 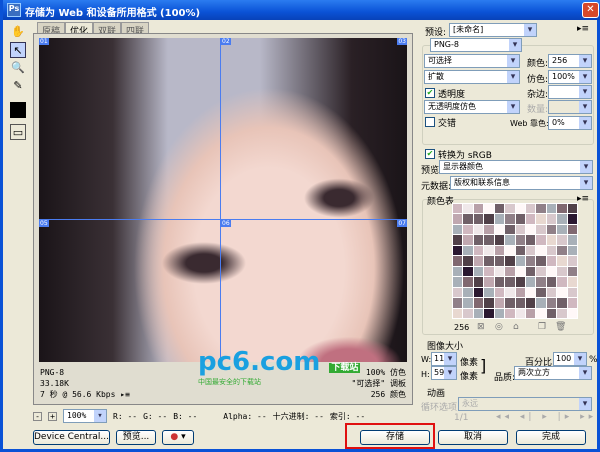 What do you see at coordinates (542, 327) in the screenshot?
I see `new-color-icon: ❐` at bounding box center [542, 327].